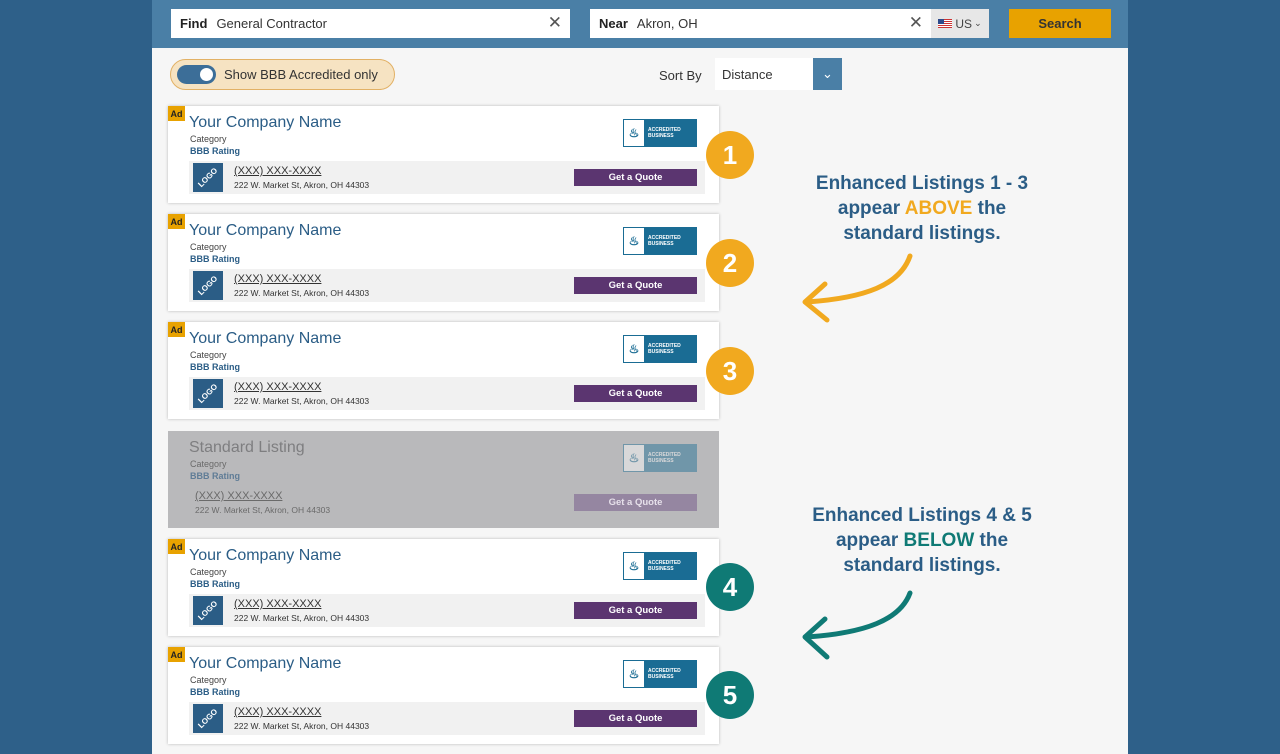 The image size is (1280, 754). Describe the element at coordinates (869, 540) in the screenshot. I see `callout-text: appear` at that location.